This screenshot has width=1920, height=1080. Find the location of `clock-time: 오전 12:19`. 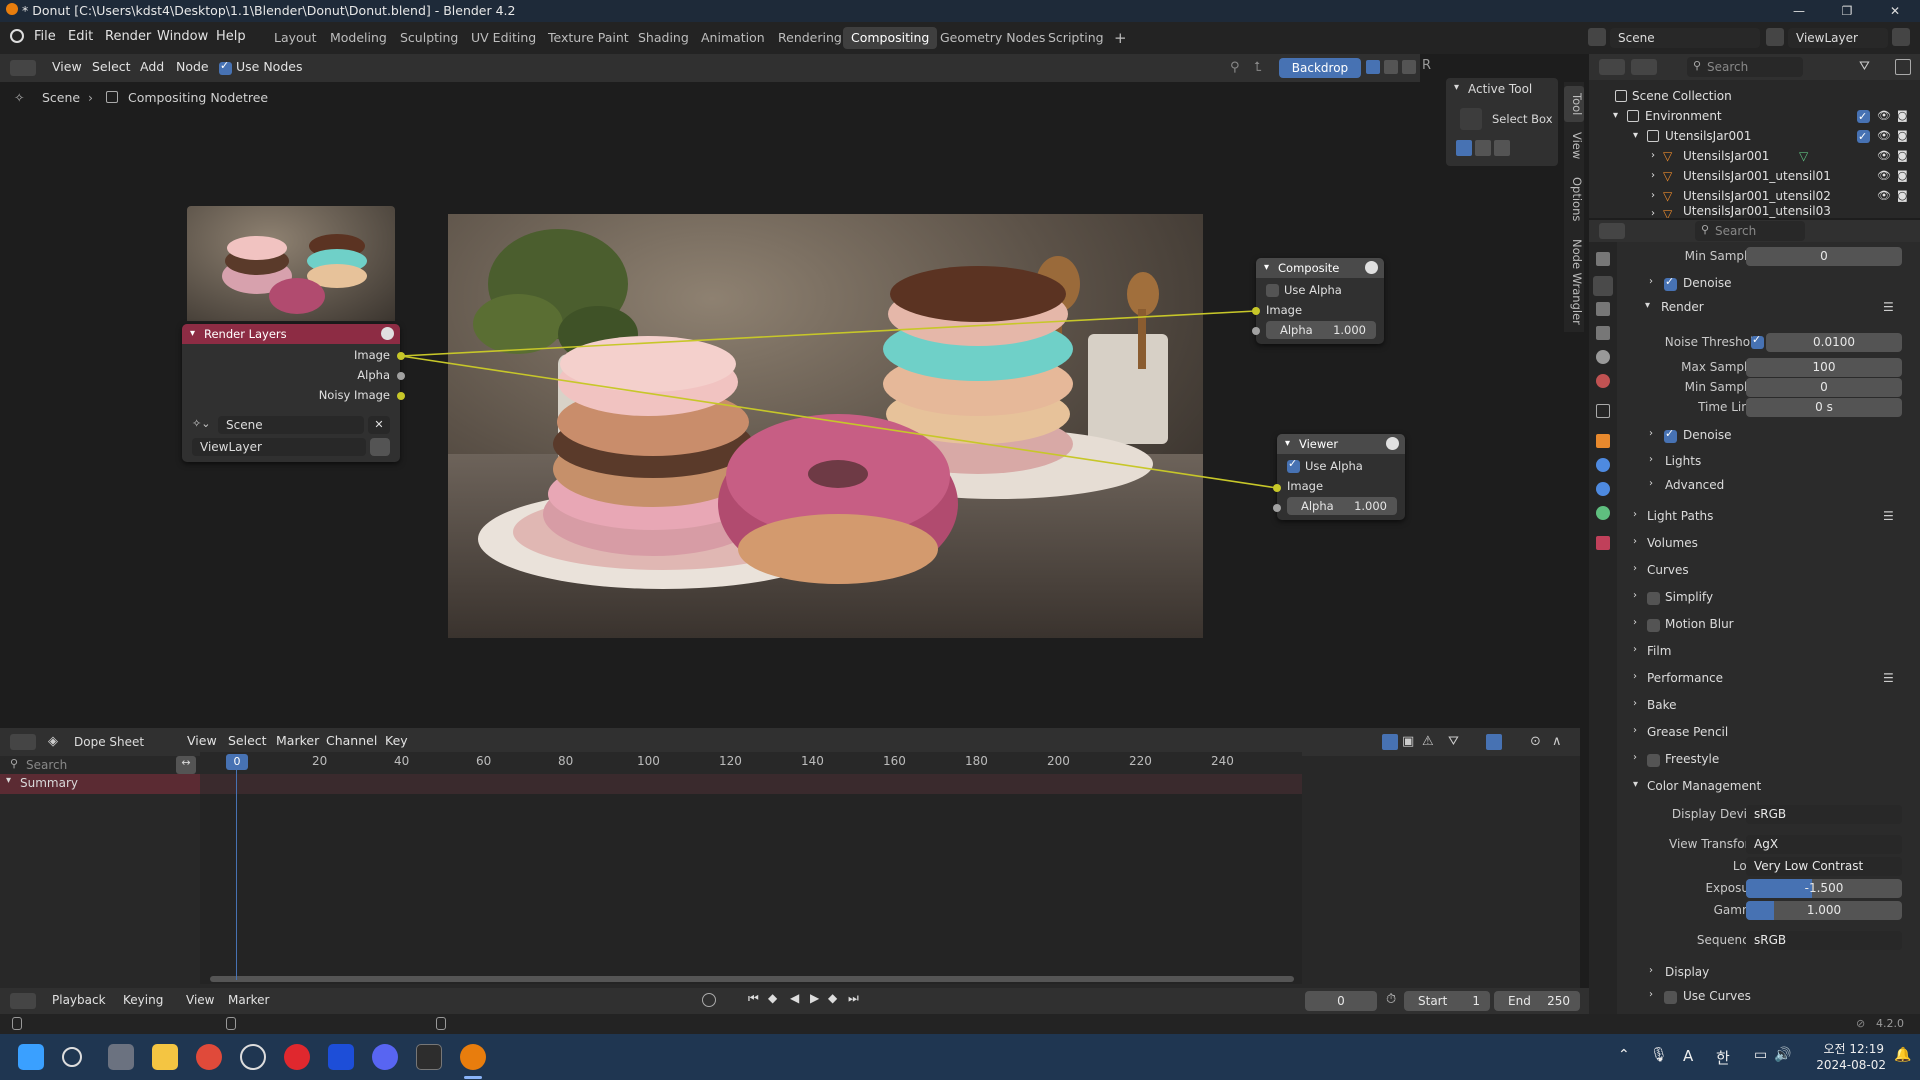

clock-time: 오전 12:19 is located at coordinates (1848, 1048).